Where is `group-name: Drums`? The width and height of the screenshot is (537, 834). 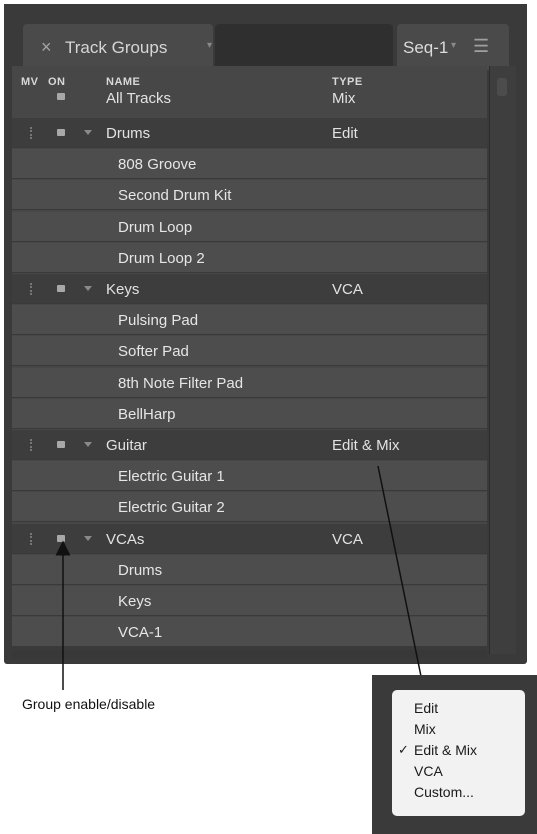
group-name: Drums is located at coordinates (128, 133).